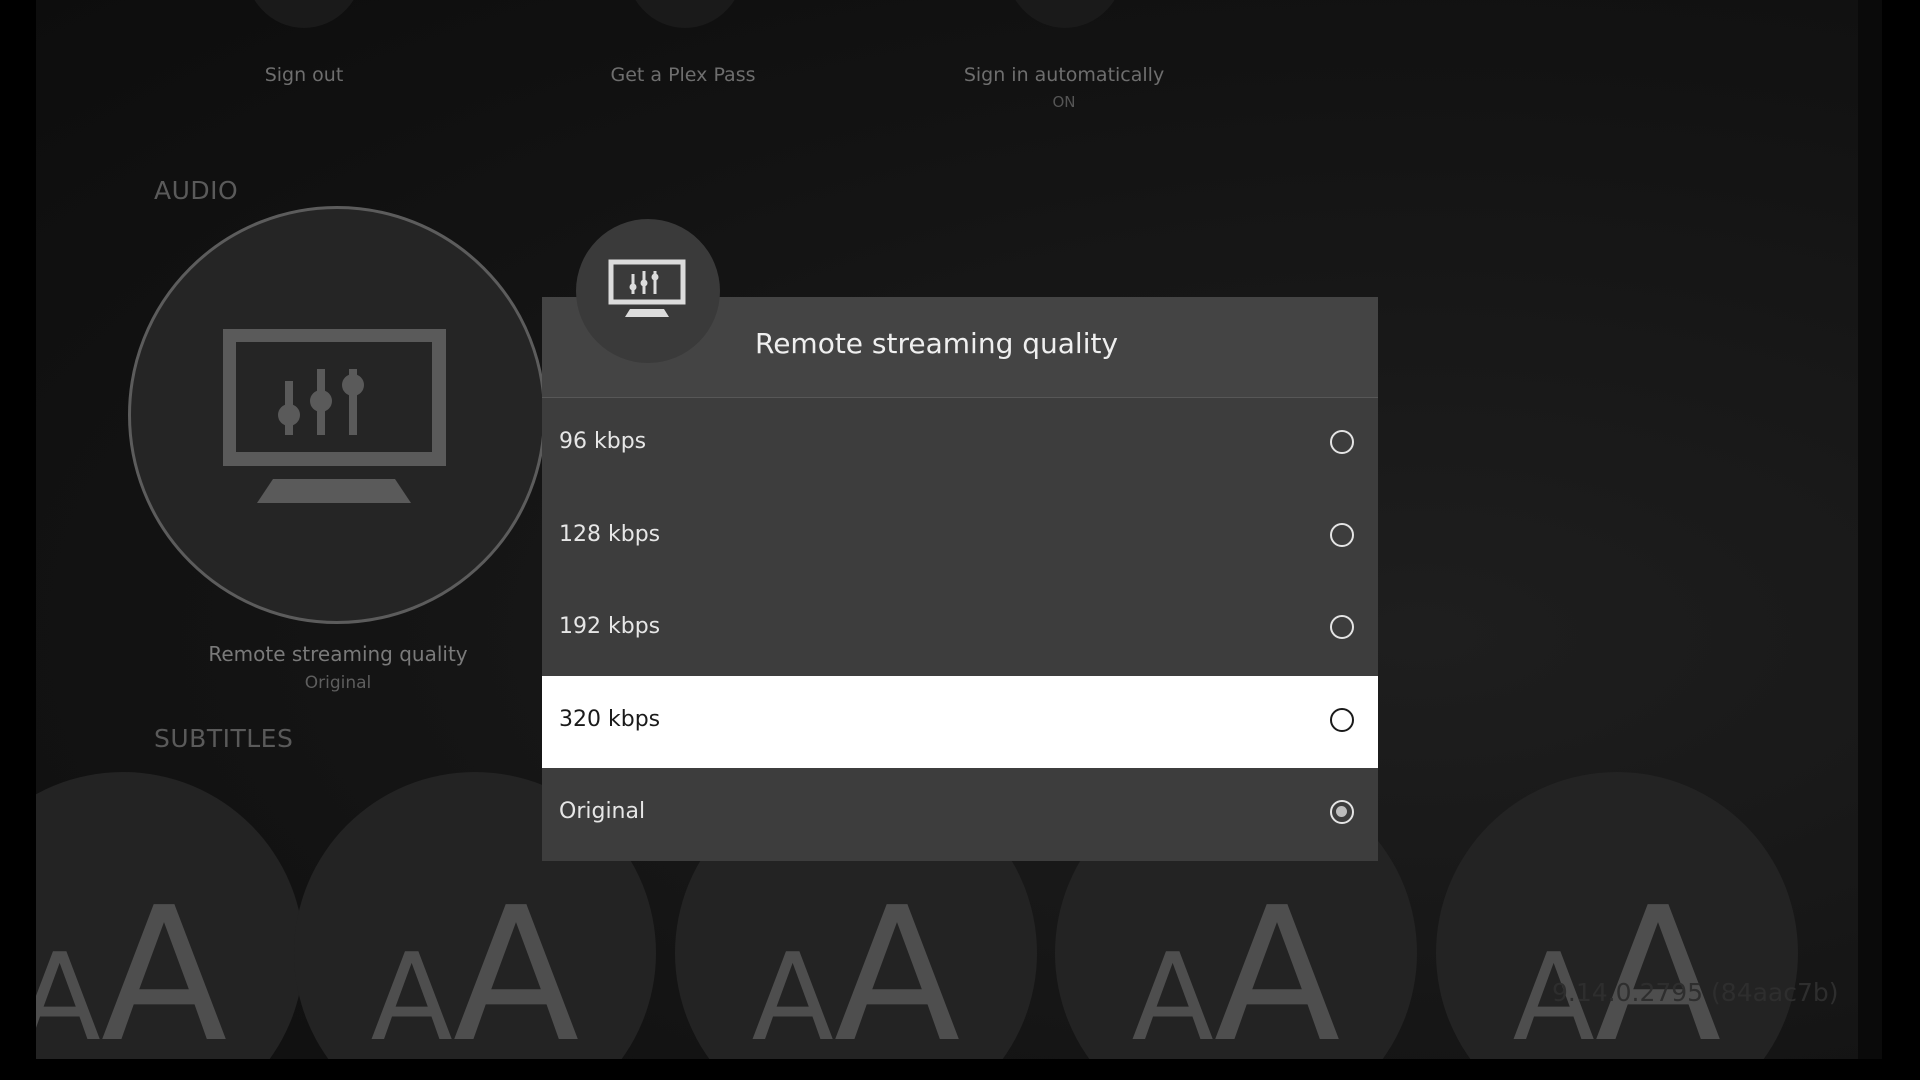 The width and height of the screenshot is (1920, 1080). What do you see at coordinates (683, 75) in the screenshot?
I see `plex-pass-label: Get a Plex Pass` at bounding box center [683, 75].